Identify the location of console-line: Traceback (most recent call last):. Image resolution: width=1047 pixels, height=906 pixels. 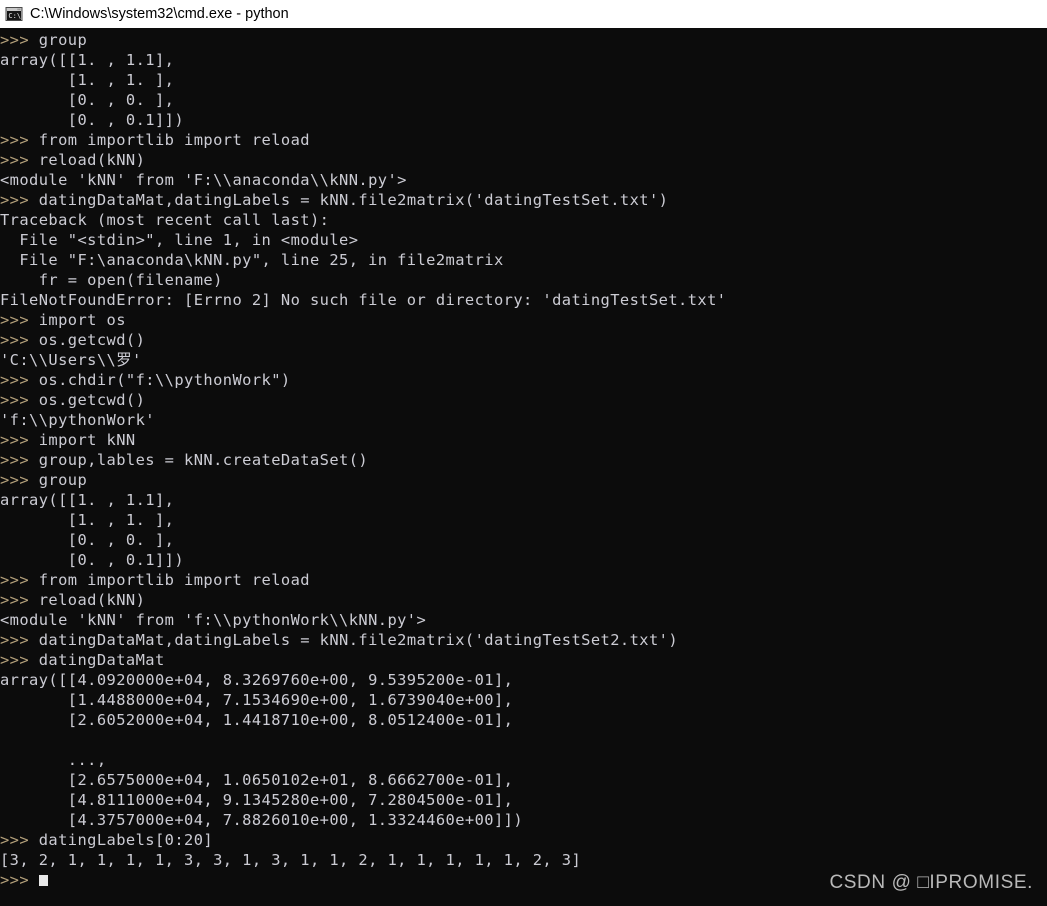
(363, 220).